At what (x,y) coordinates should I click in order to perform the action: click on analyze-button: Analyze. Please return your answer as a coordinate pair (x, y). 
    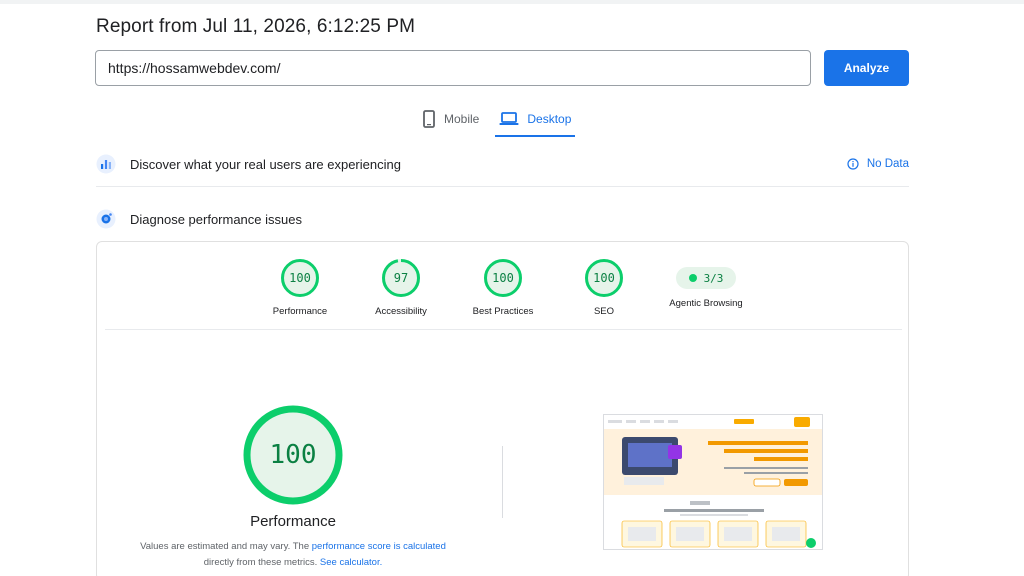
    Looking at the image, I should click on (866, 68).